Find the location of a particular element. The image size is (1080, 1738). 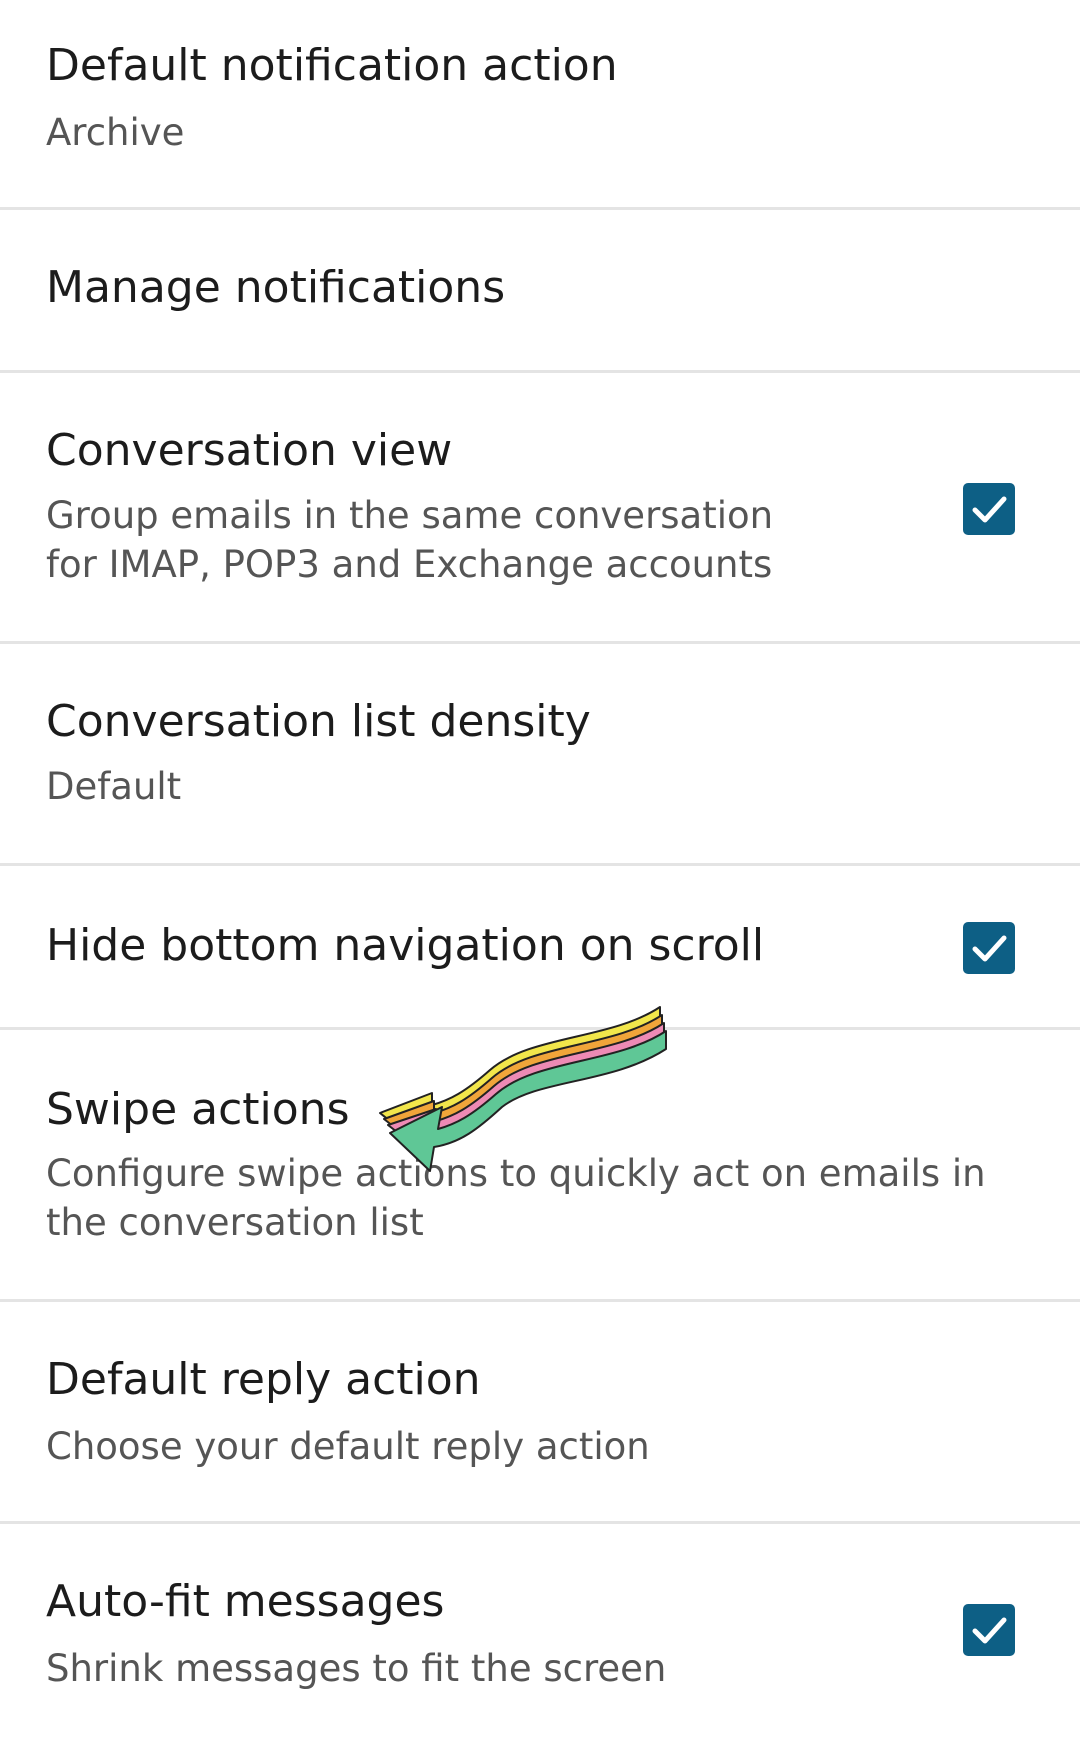

setting-summary: Choose your default reply action is located at coordinates (348, 1446).